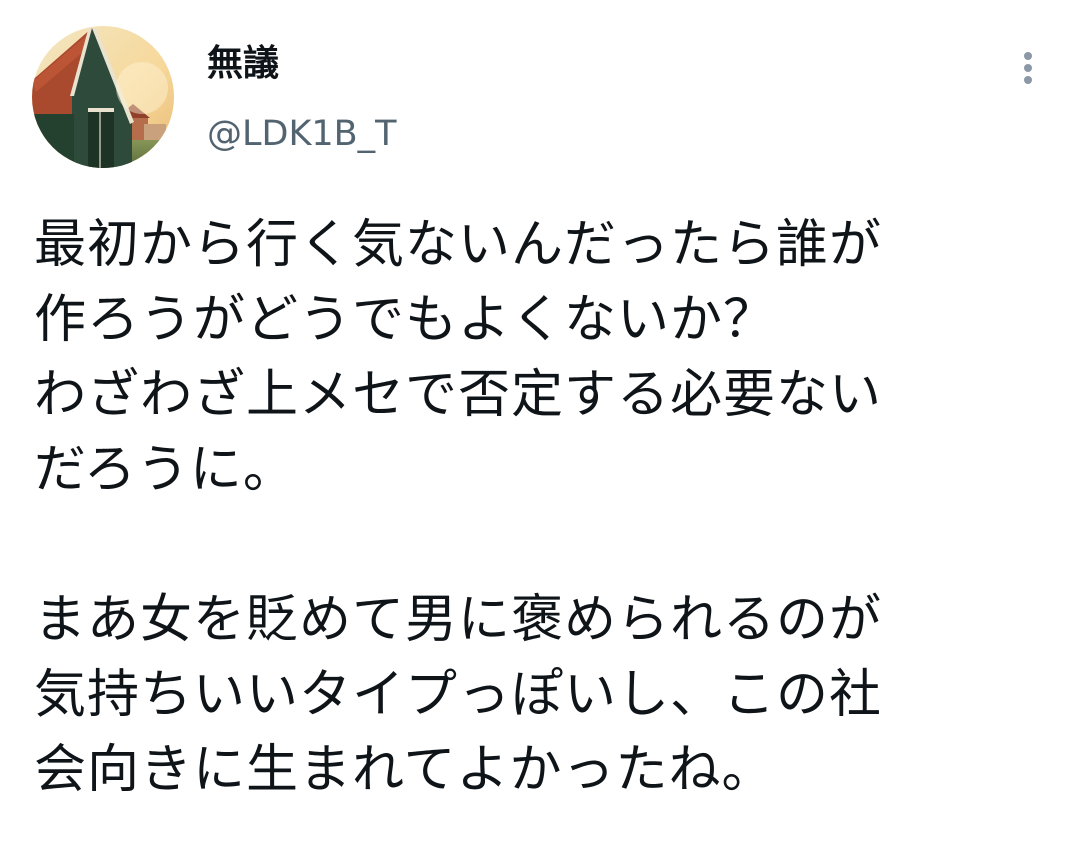 The height and width of the screenshot is (849, 1080). I want to click on tweet-text-line: だろうに。, so click(165, 470).